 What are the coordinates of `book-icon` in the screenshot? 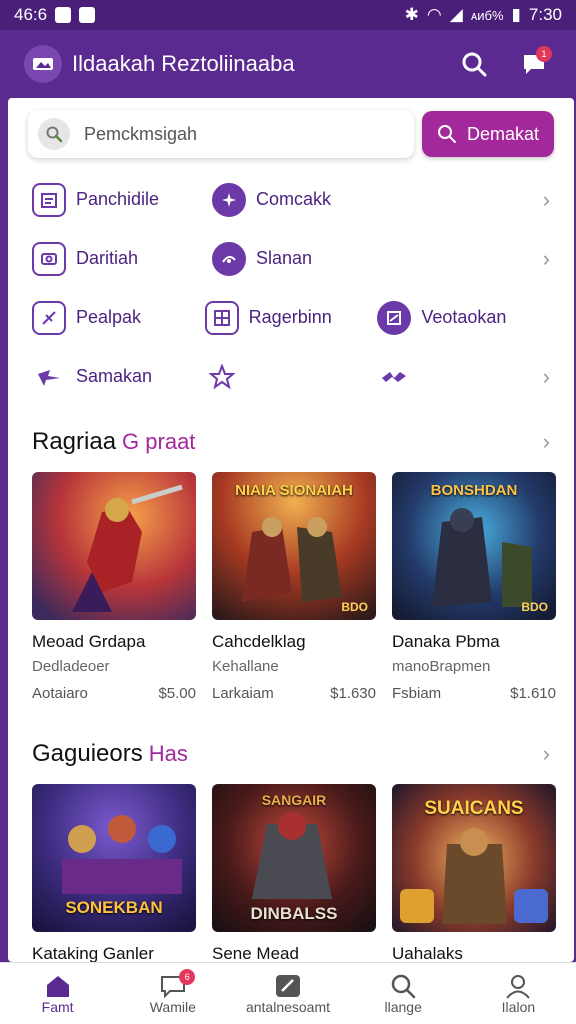 It's located at (394, 317).